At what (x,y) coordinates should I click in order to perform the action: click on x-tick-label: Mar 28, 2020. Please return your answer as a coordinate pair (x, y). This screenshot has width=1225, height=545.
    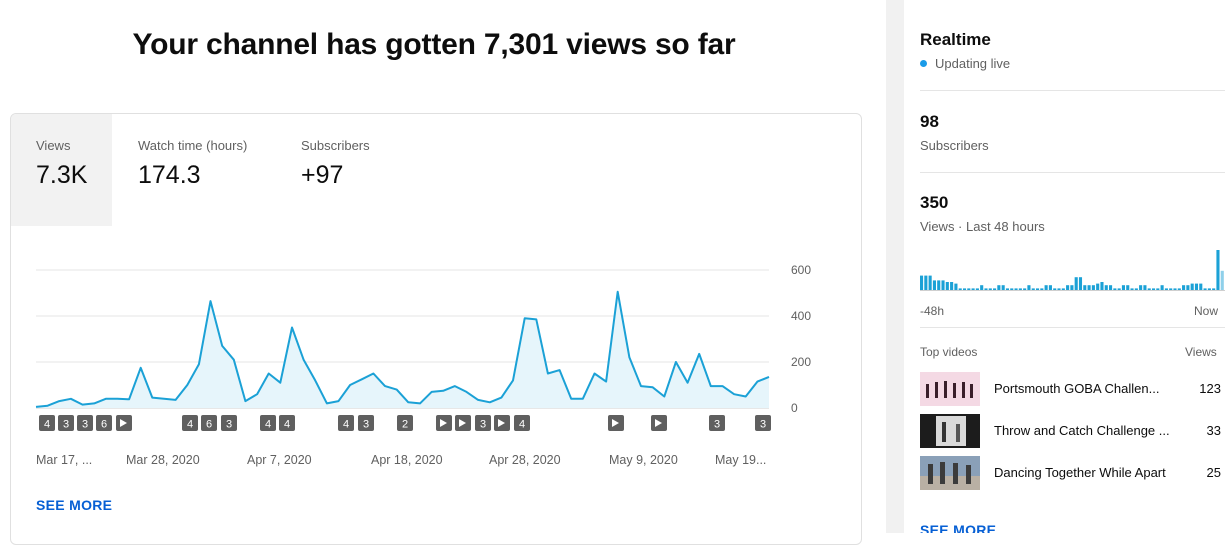
    Looking at the image, I should click on (163, 460).